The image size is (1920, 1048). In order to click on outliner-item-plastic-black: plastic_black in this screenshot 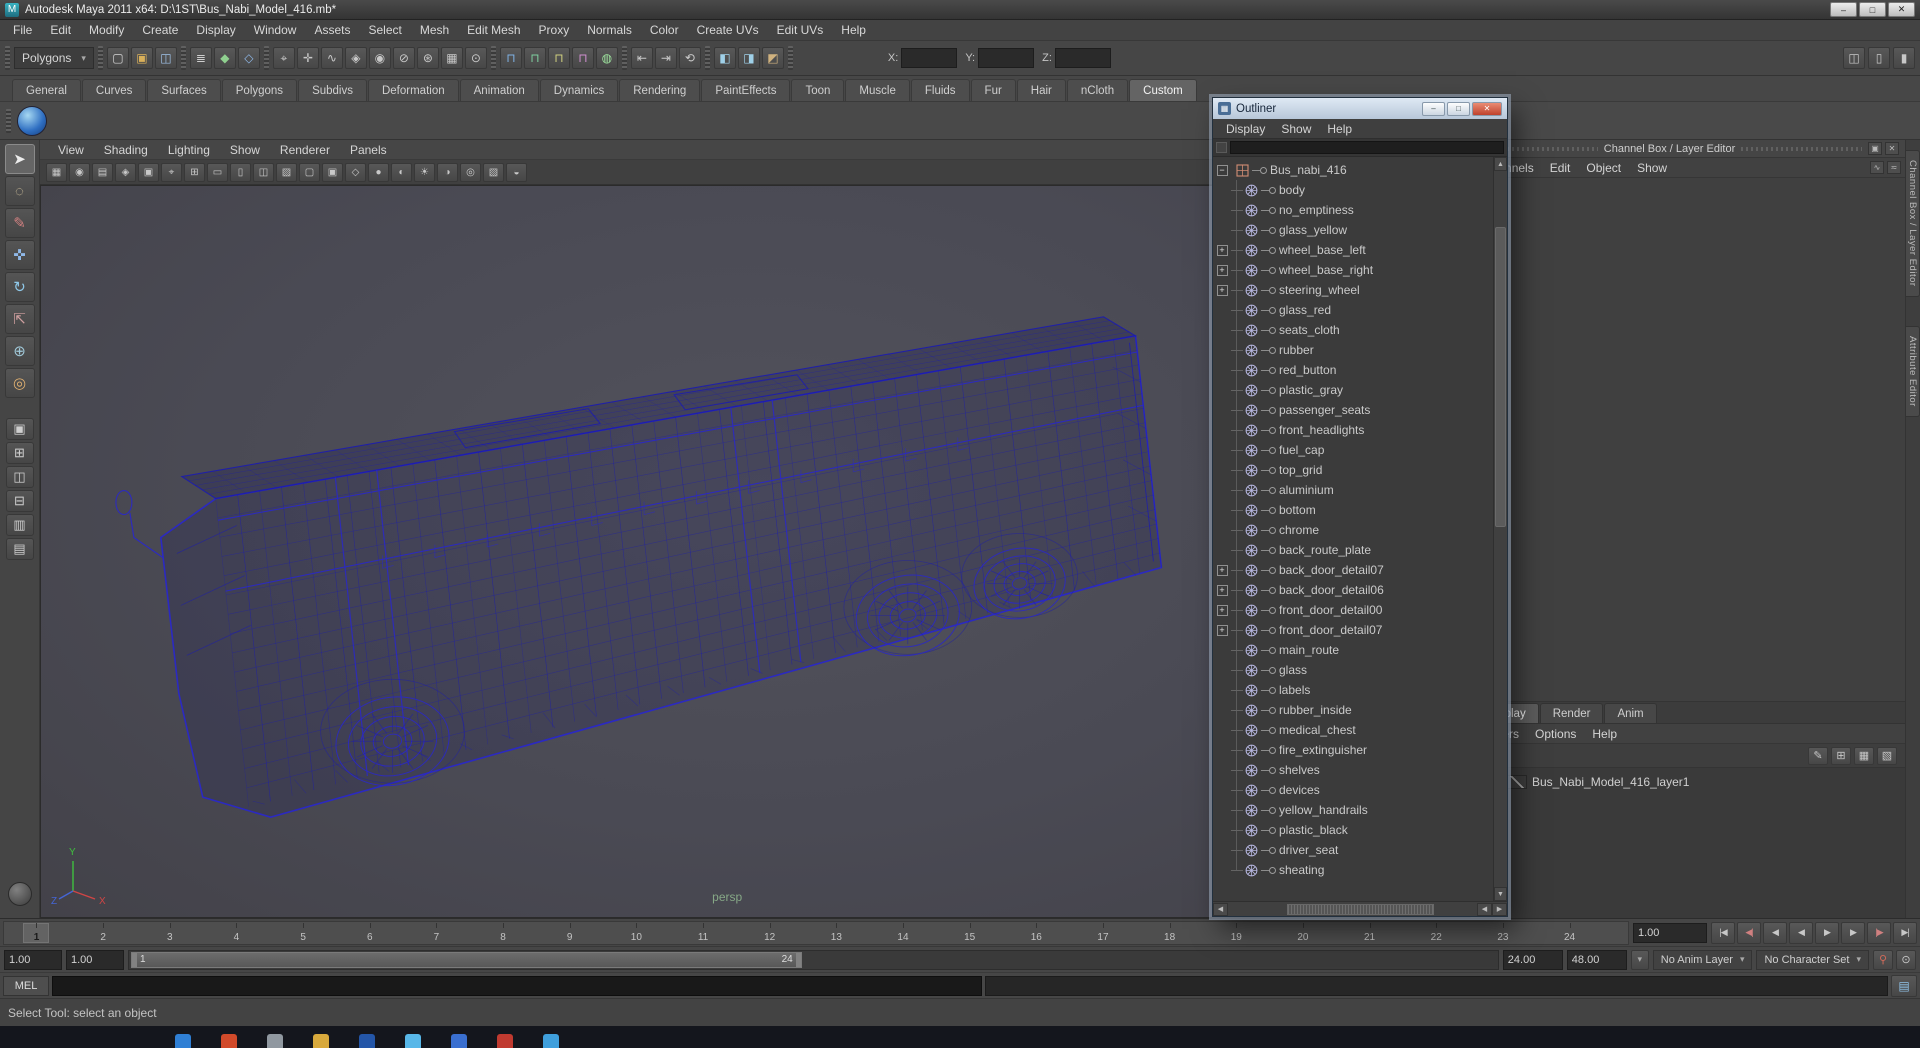, I will do `click(1360, 830)`.